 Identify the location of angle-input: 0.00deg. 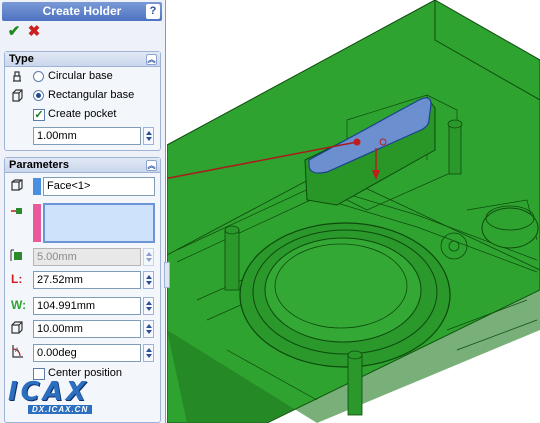
(87, 353).